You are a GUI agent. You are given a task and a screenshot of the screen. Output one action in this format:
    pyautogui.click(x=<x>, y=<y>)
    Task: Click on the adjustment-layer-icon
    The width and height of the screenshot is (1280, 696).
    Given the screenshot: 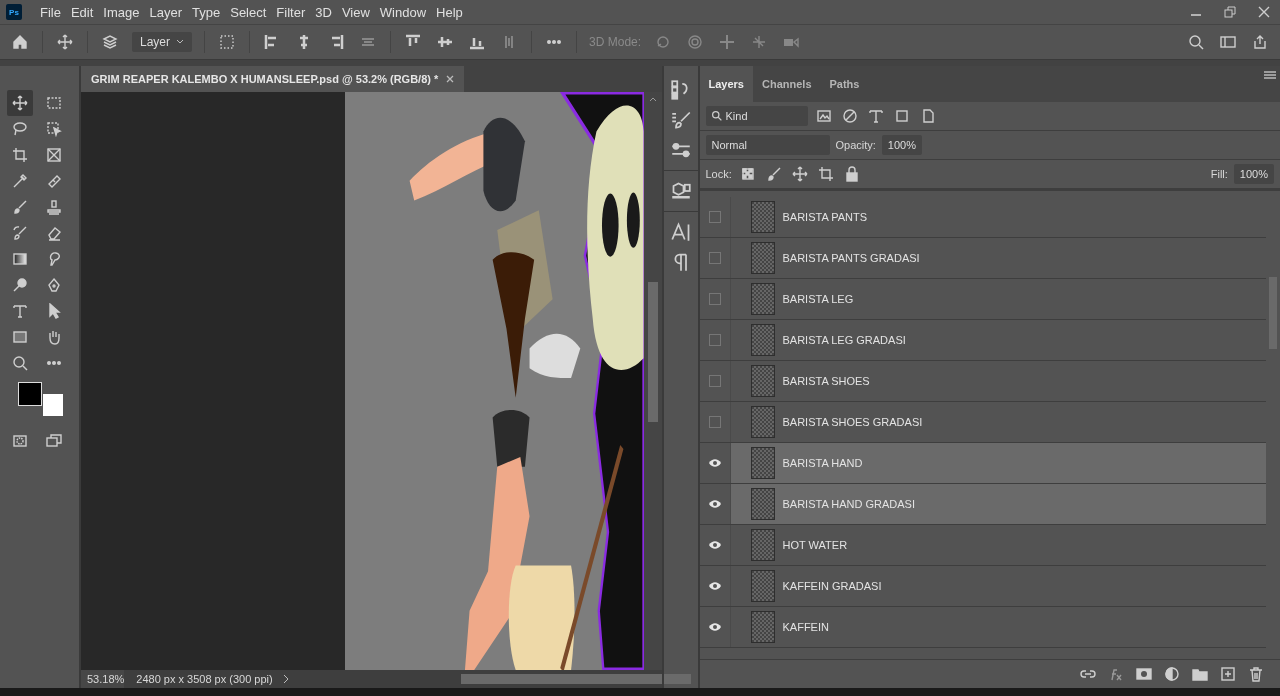 What is the action you would take?
    pyautogui.click(x=1172, y=674)
    